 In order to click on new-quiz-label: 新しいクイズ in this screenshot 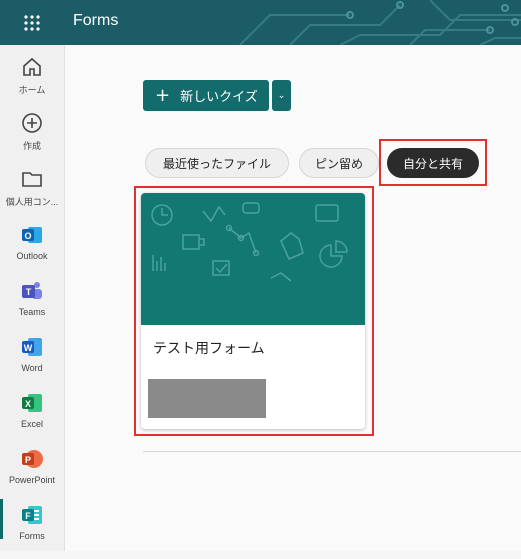, I will do `click(219, 97)`.